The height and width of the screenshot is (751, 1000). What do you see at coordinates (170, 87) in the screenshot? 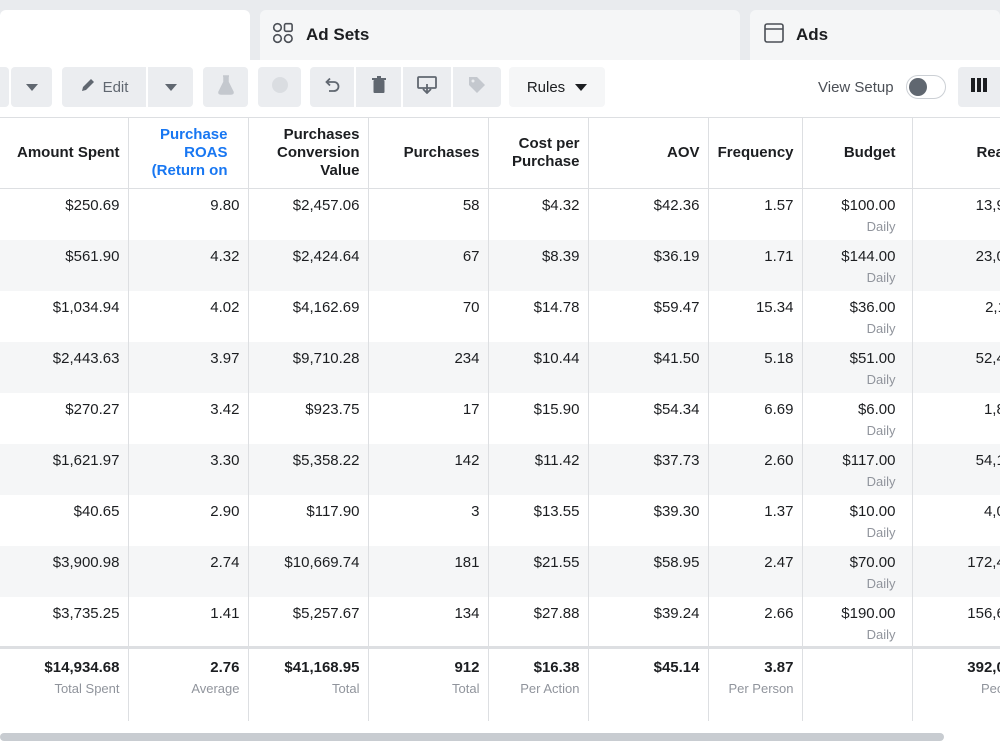
I see `edit-dropdown-button` at bounding box center [170, 87].